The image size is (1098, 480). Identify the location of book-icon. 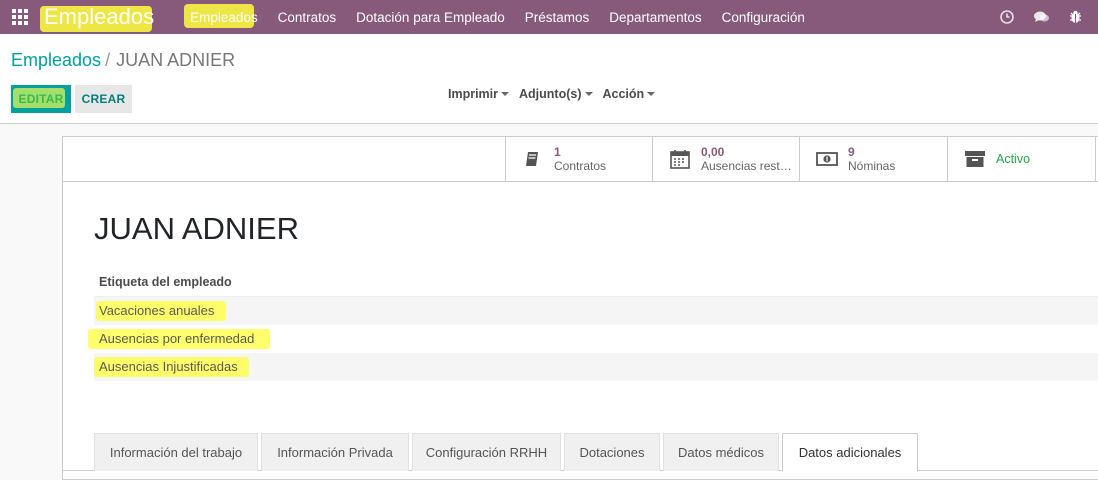
(533, 159).